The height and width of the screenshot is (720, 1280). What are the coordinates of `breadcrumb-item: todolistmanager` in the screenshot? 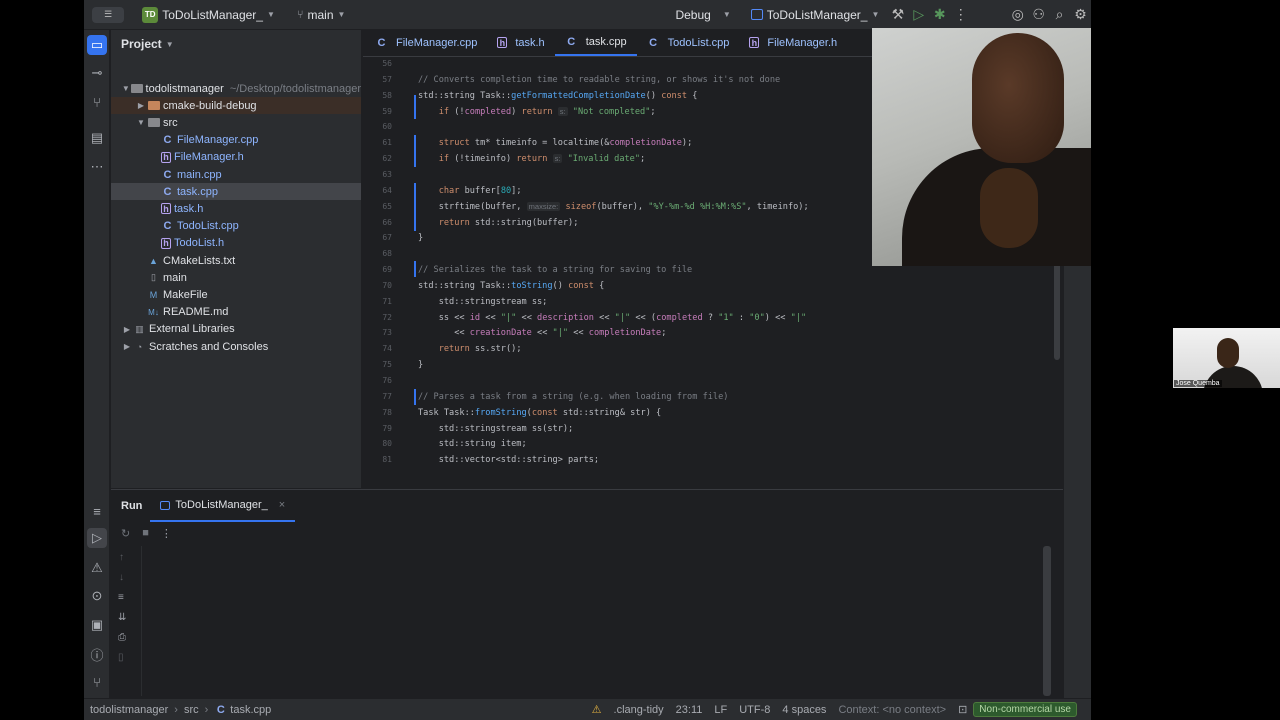 It's located at (129, 710).